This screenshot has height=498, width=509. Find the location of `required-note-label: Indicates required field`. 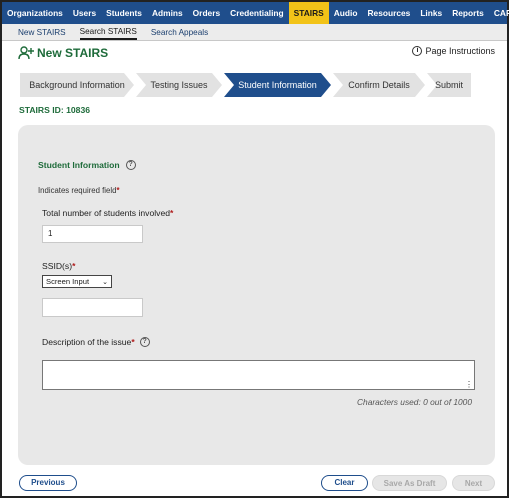

required-note-label: Indicates required field is located at coordinates (77, 190).